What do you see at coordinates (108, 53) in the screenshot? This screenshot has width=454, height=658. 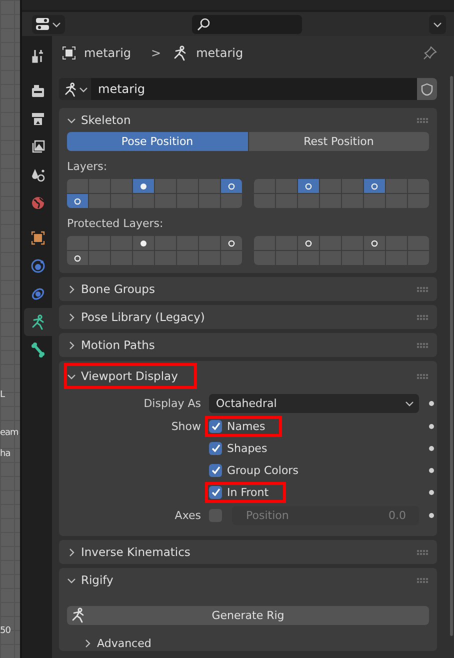 I see `object-name: metarig` at bounding box center [108, 53].